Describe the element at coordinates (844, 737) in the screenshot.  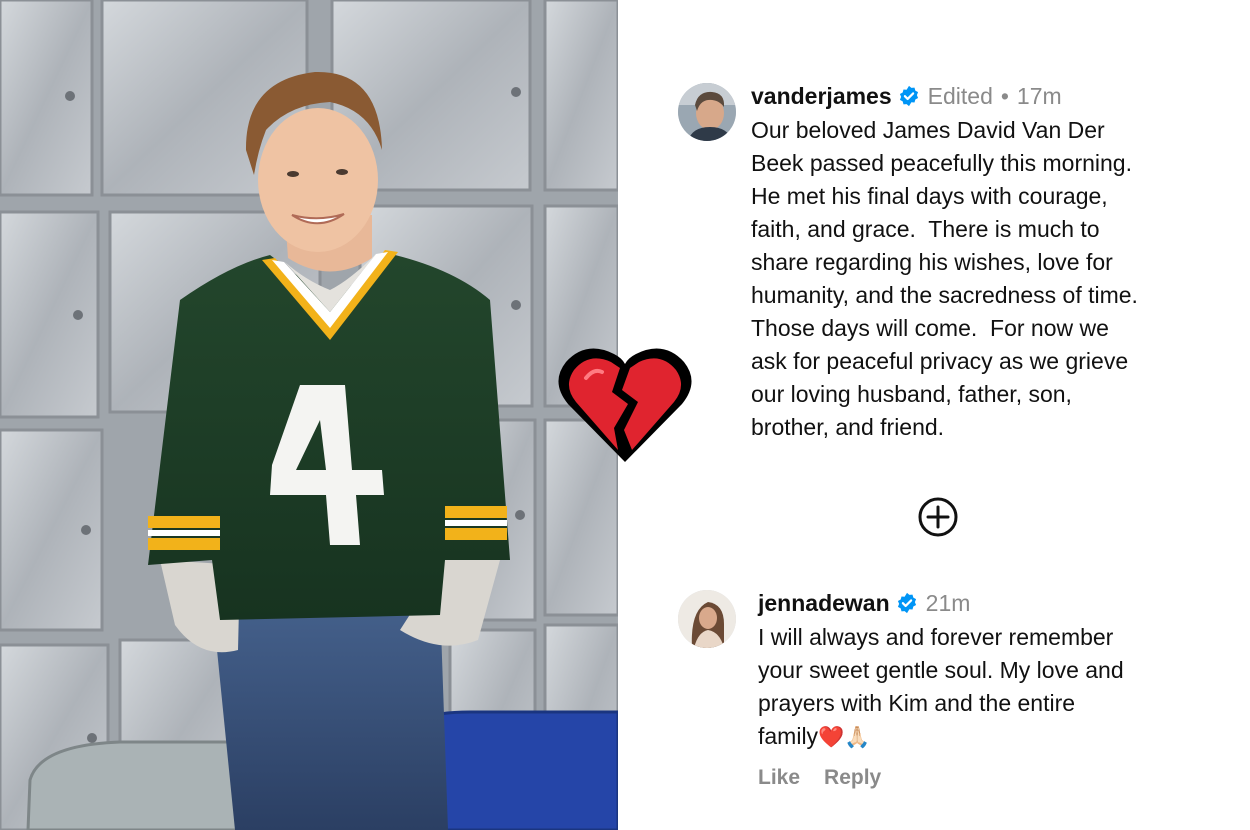
I see `heart-pray-emoji: ❤️🙏🏻` at that location.